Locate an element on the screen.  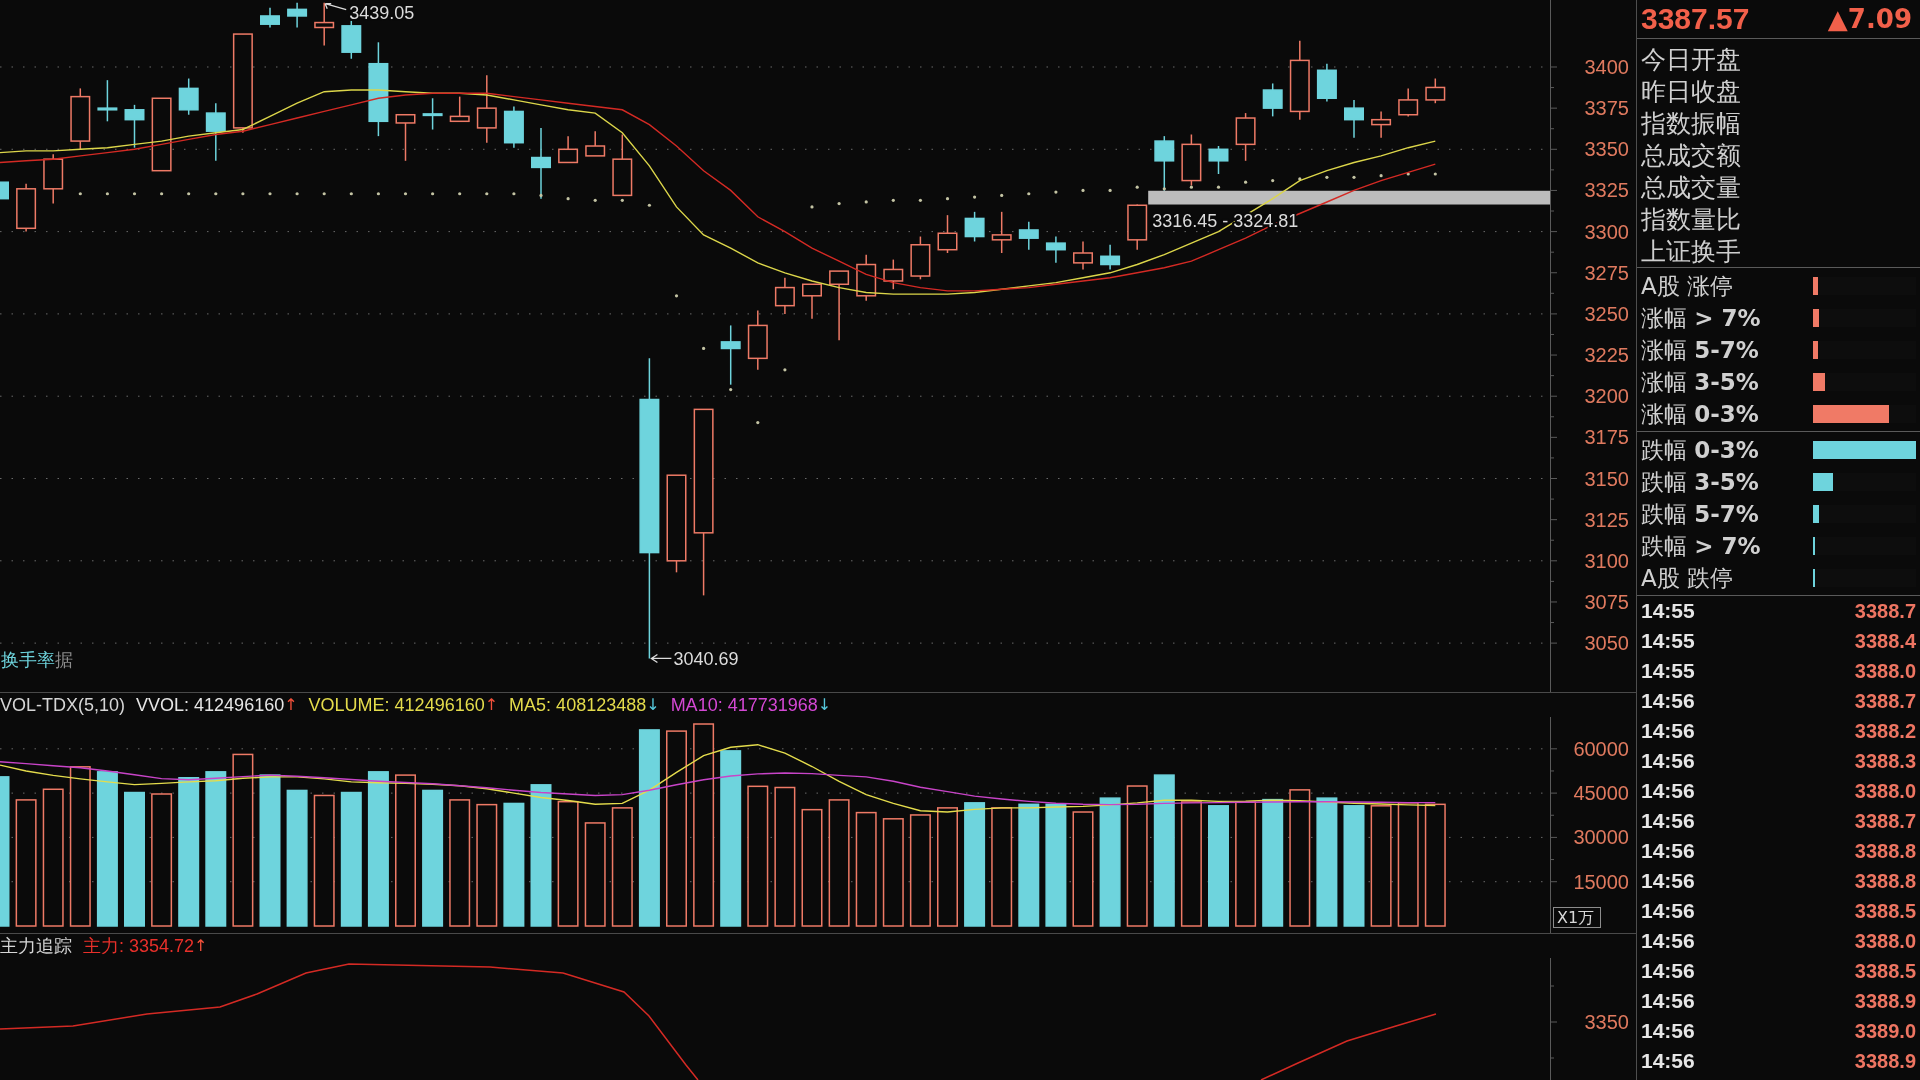
breadth-label: A股 涨停 is located at coordinates (1687, 286).